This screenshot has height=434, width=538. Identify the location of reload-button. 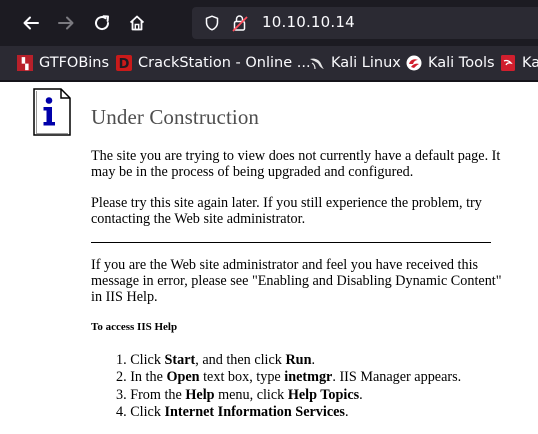
(102, 23).